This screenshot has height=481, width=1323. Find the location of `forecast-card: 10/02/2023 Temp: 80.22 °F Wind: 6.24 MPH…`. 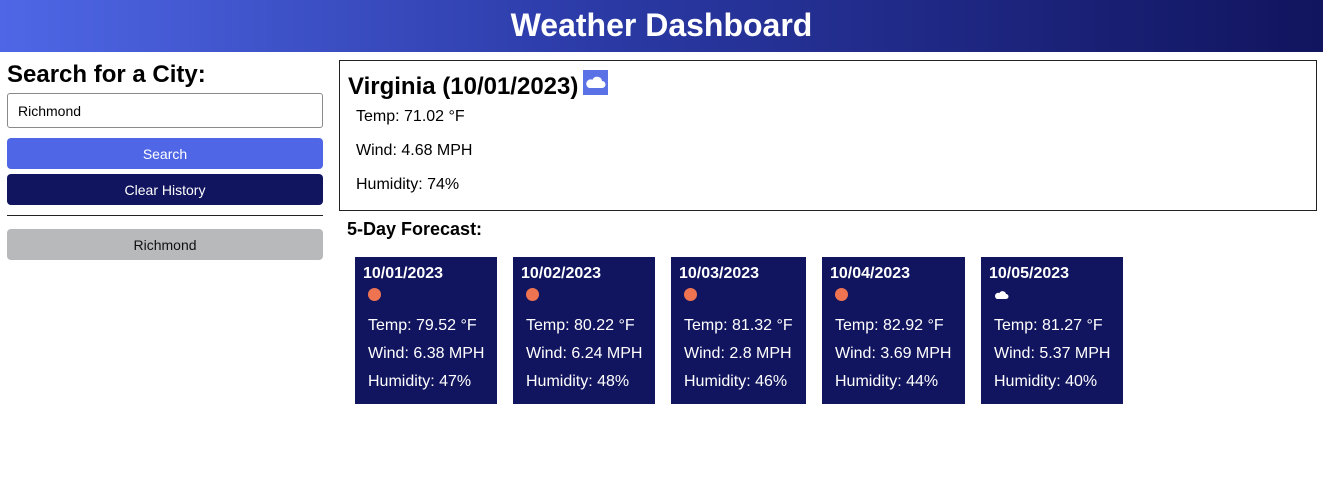

forecast-card: 10/02/2023 Temp: 80.22 °F Wind: 6.24 MPH… is located at coordinates (584, 330).